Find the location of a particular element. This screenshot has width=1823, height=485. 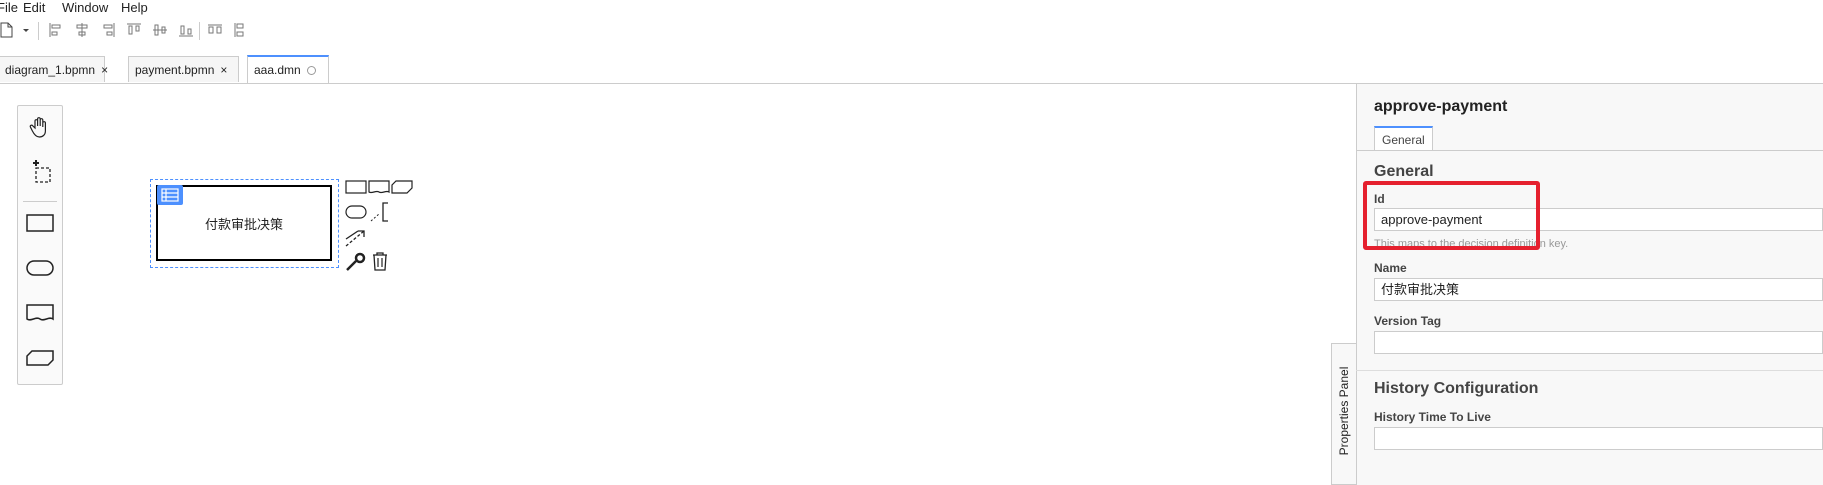

properties-panel-toggle-label: Properties Panel is located at coordinates (1344, 411).